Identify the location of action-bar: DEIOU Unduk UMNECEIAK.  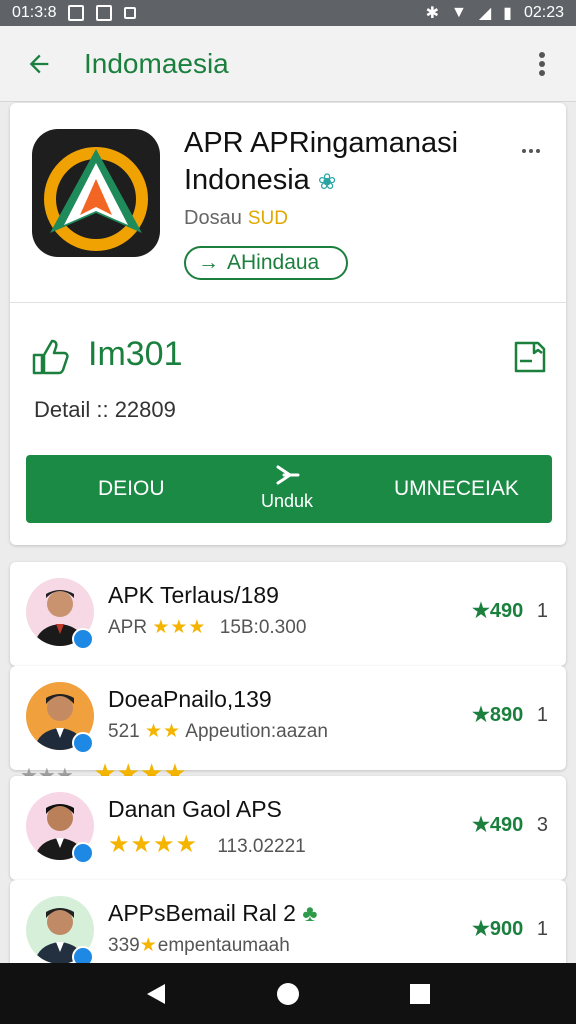
(289, 489).